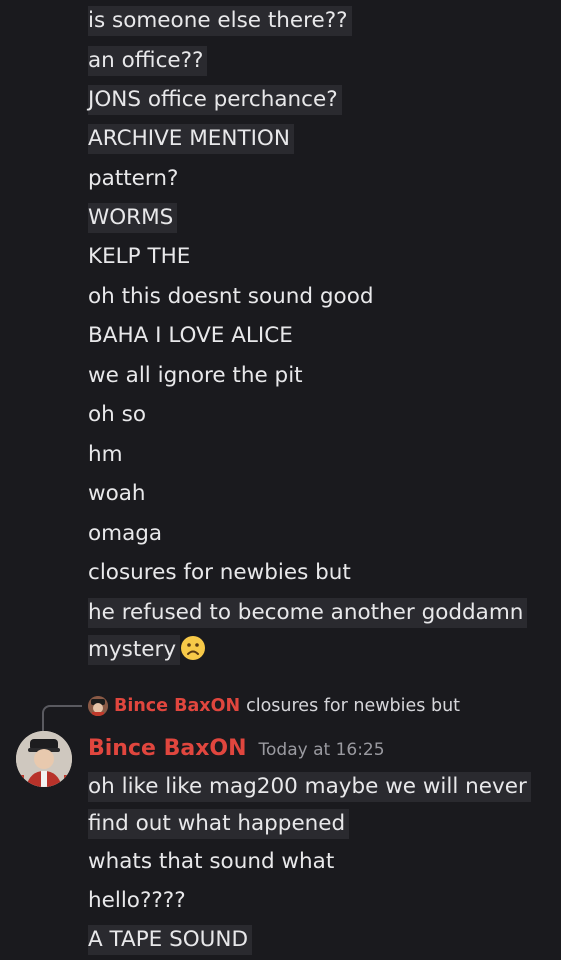 The image size is (561, 960). I want to click on message-line: BAHA I LOVE ALICE, so click(190, 336).